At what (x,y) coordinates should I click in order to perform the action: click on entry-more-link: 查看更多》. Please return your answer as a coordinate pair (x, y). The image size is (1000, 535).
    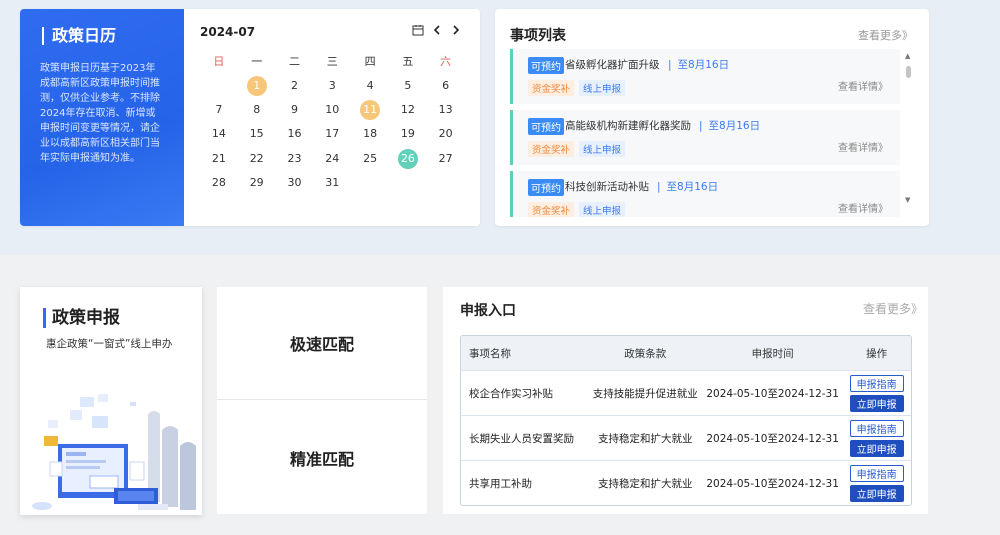
    Looking at the image, I should click on (893, 308).